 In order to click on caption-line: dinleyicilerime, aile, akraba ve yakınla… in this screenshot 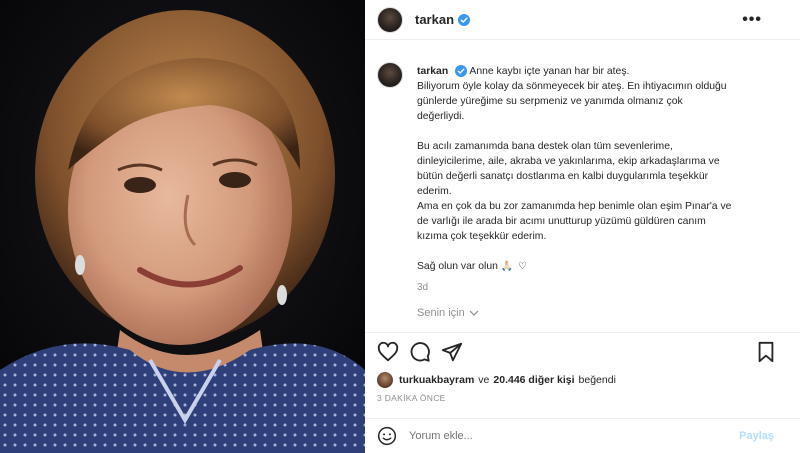, I will do `click(568, 161)`.